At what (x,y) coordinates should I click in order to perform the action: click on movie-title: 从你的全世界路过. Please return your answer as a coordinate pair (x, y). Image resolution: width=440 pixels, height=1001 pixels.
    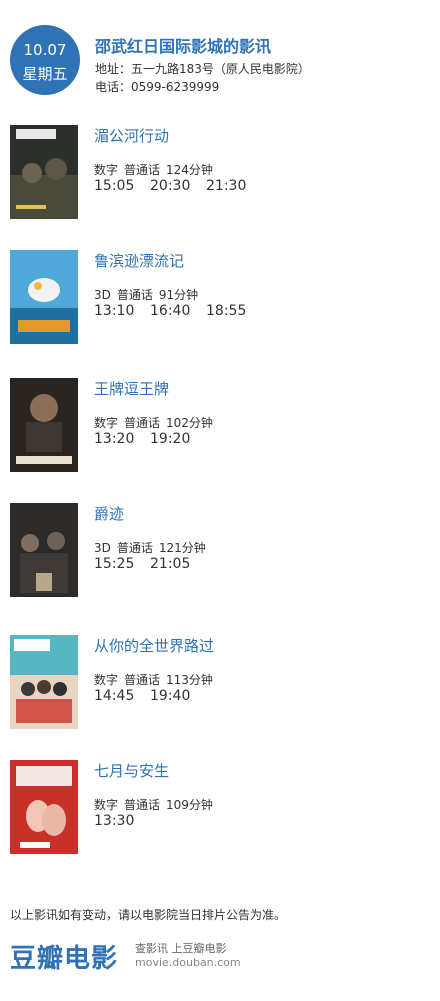
    Looking at the image, I should click on (154, 645).